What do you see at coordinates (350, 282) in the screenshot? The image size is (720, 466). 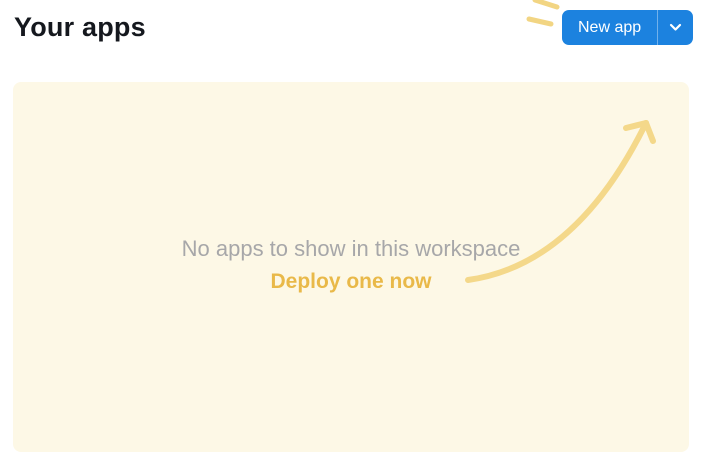 I see `deploy-now-link: Deploy one now` at bounding box center [350, 282].